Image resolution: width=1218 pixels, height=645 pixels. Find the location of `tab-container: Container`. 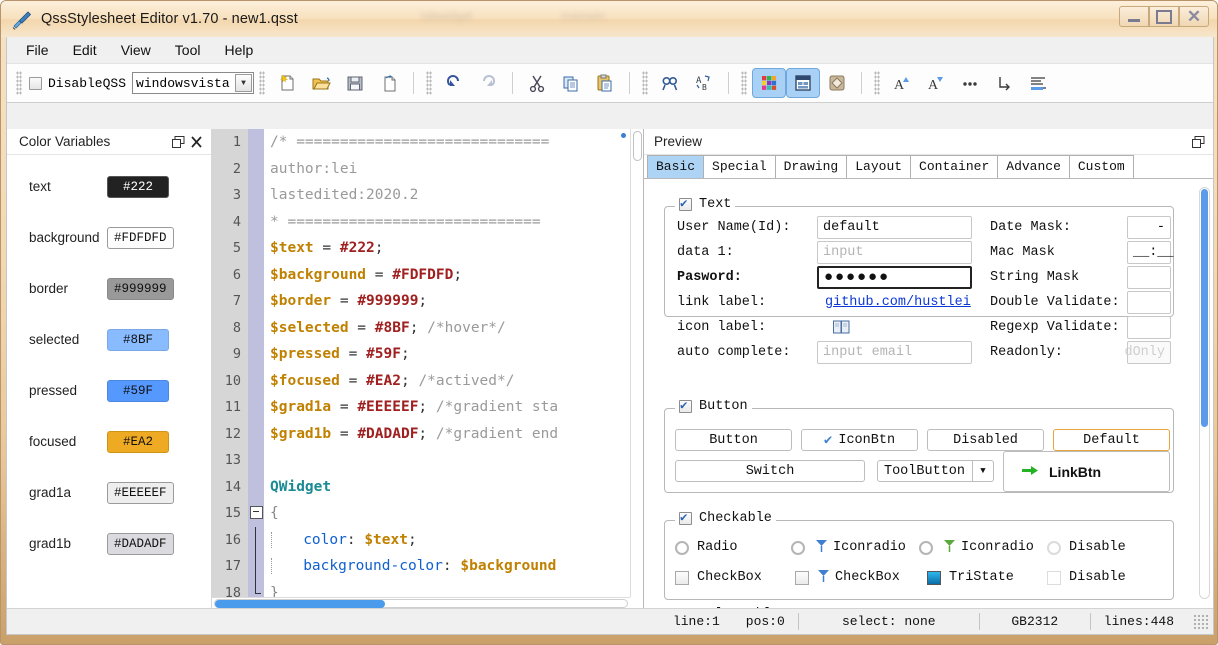

tab-container: Container is located at coordinates (954, 166).